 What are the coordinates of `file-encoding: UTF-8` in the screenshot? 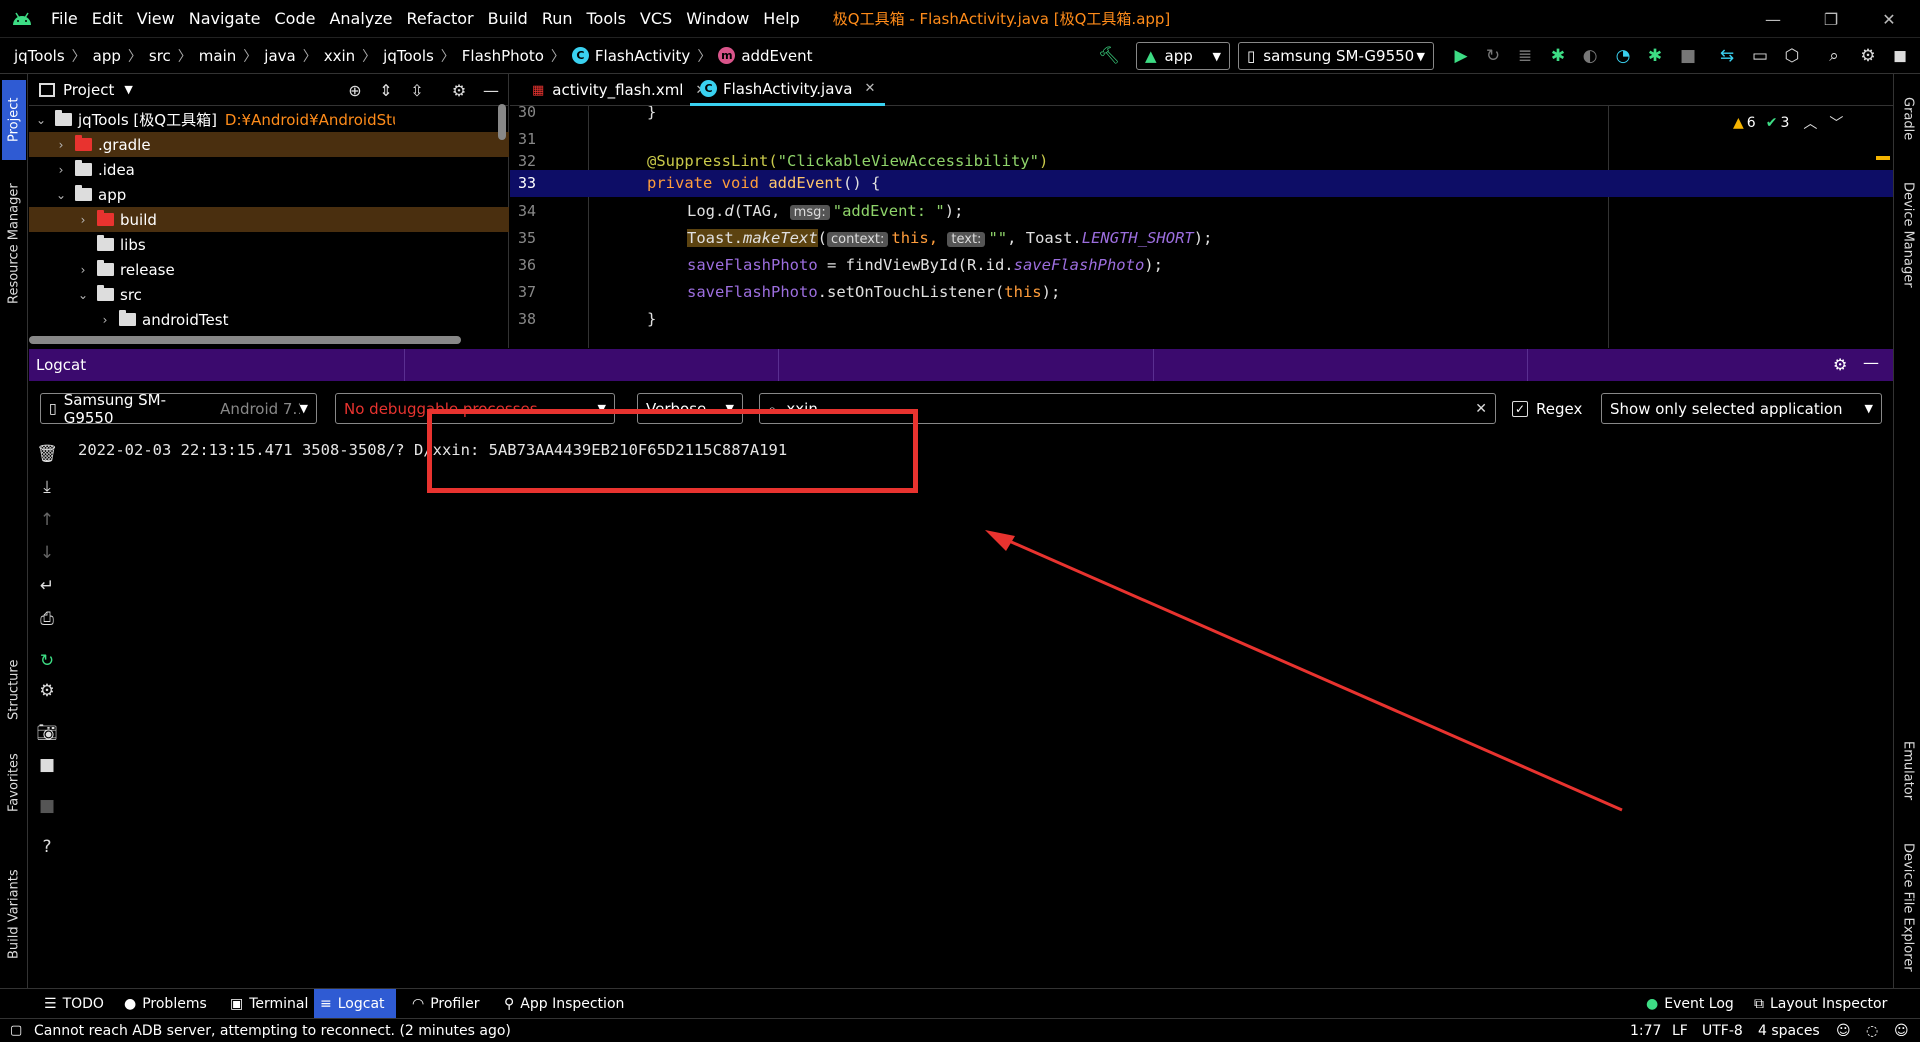 It's located at (1722, 1030).